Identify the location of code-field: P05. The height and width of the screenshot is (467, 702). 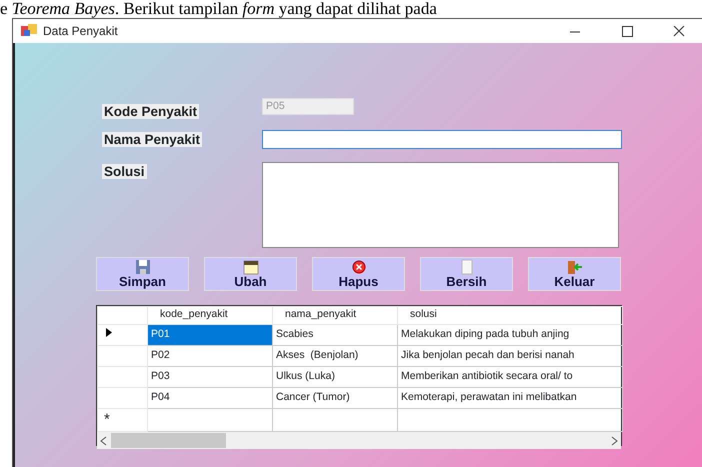
(308, 106).